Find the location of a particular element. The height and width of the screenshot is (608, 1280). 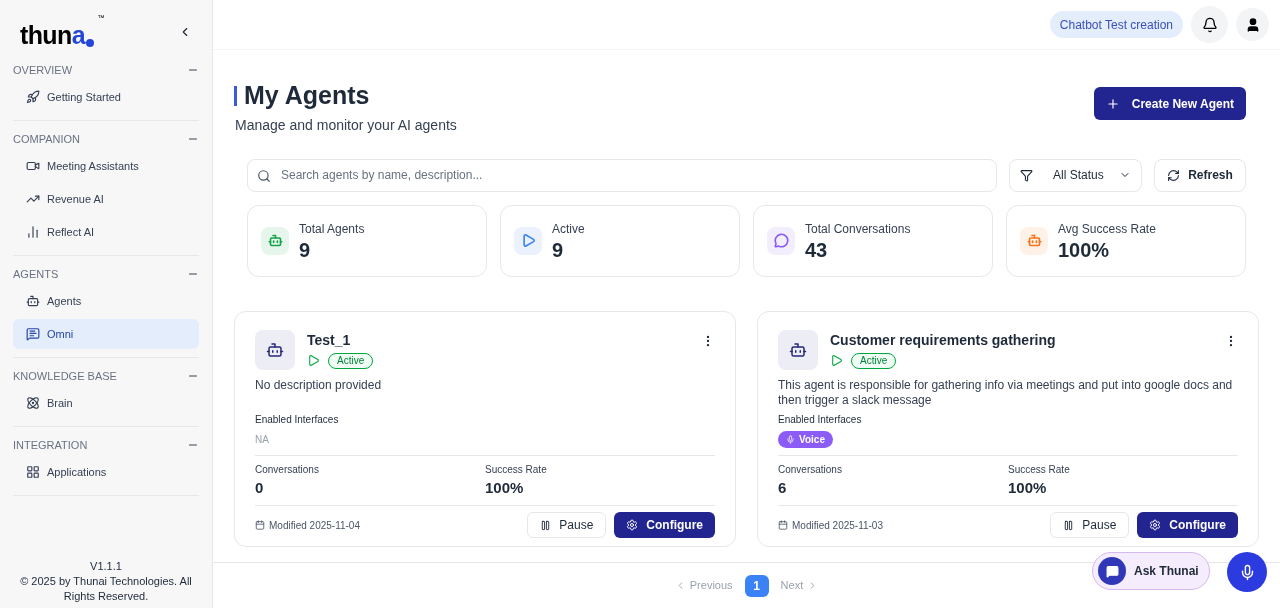

section-title: AGENTS is located at coordinates (36, 274).